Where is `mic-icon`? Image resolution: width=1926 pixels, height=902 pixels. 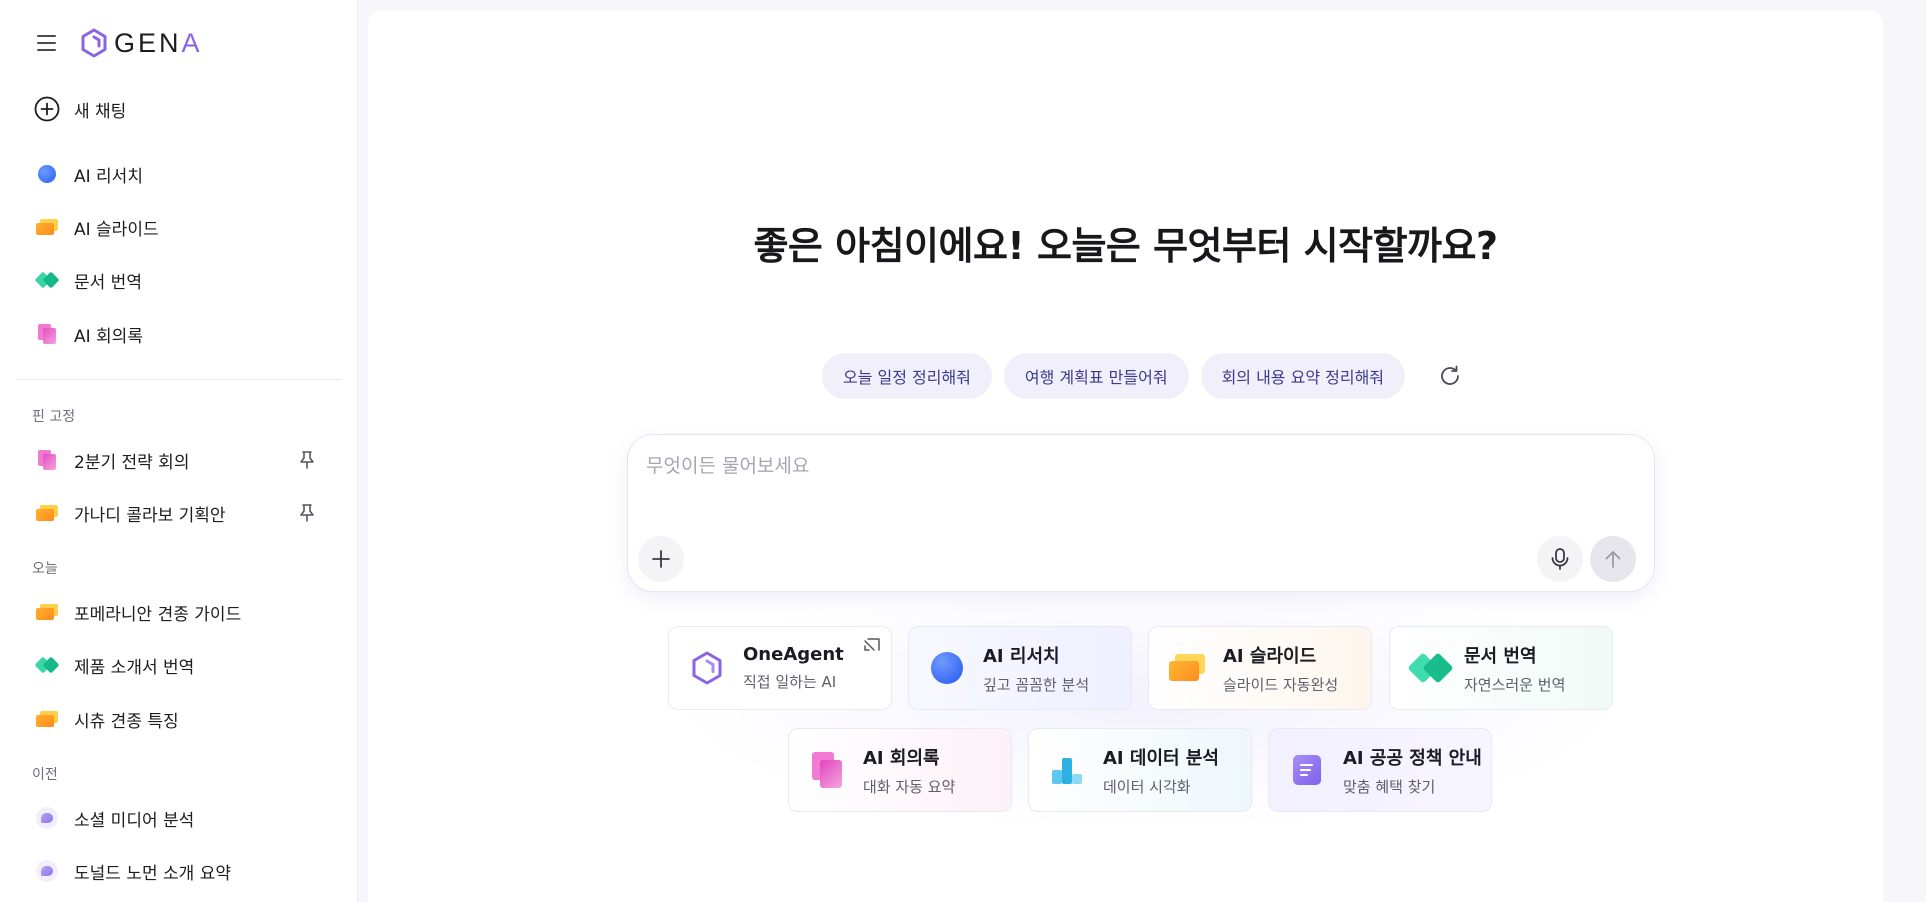 mic-icon is located at coordinates (1560, 559).